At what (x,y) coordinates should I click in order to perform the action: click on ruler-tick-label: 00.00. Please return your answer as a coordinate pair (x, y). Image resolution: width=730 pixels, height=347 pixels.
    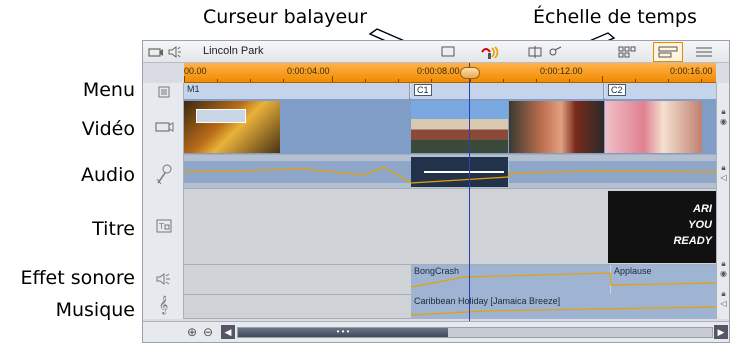
    Looking at the image, I should click on (195, 71).